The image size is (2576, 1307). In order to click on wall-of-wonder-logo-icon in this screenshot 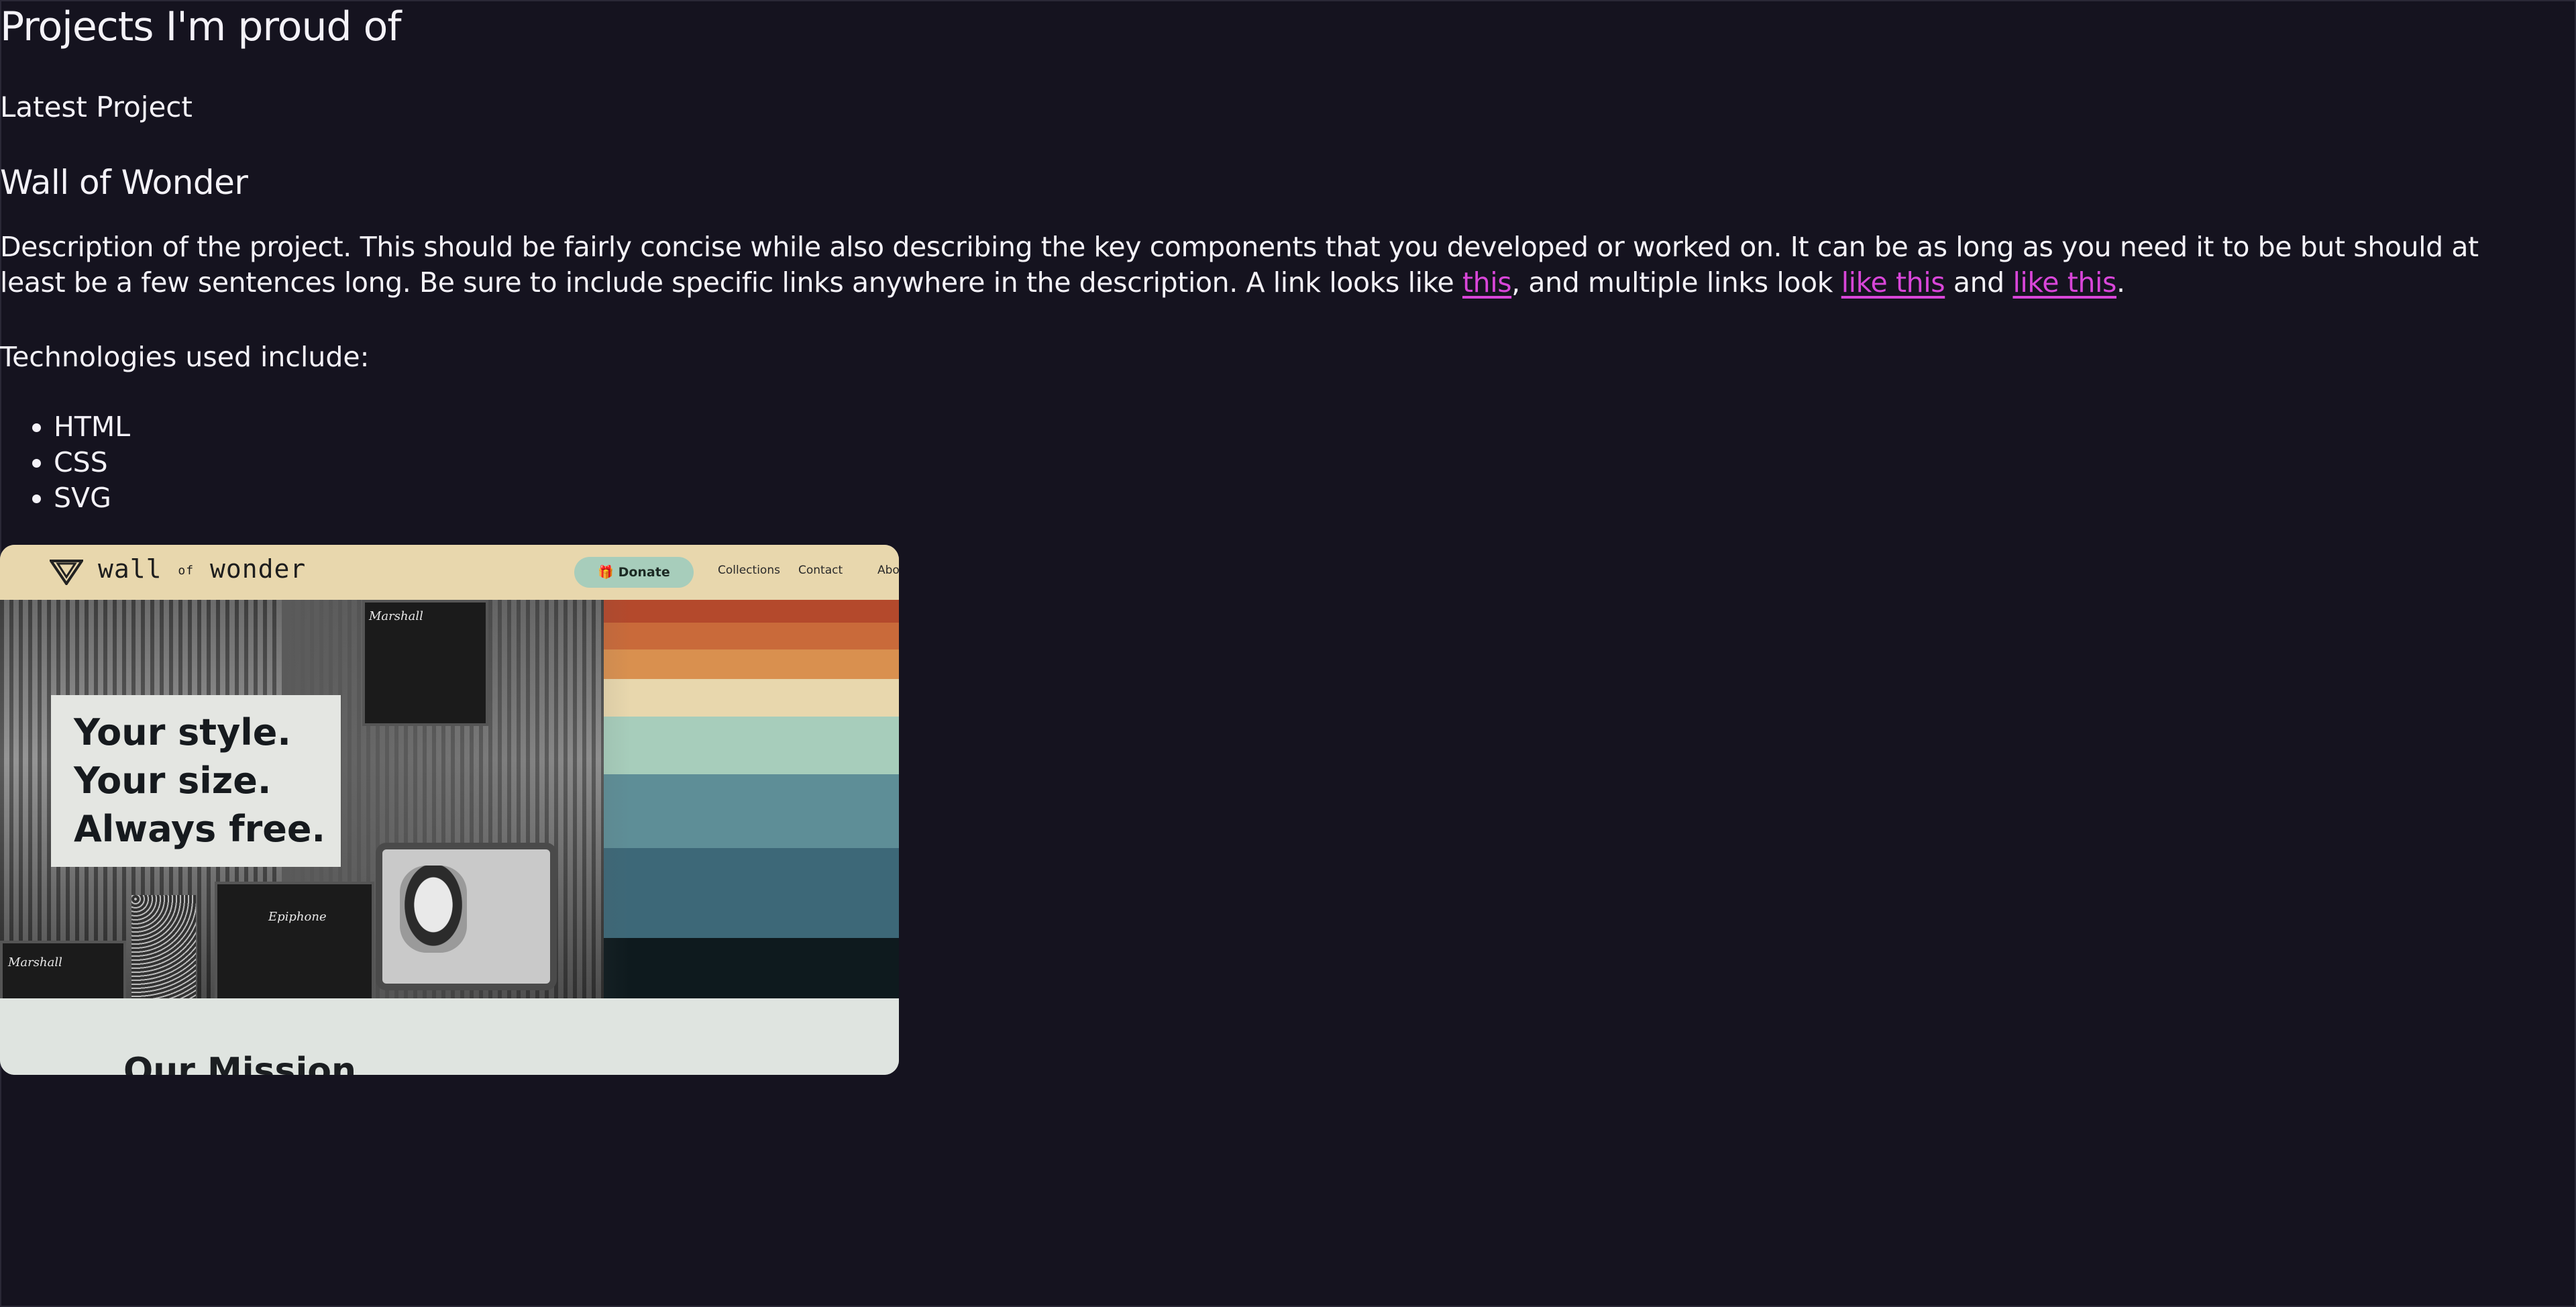, I will do `click(66, 572)`.